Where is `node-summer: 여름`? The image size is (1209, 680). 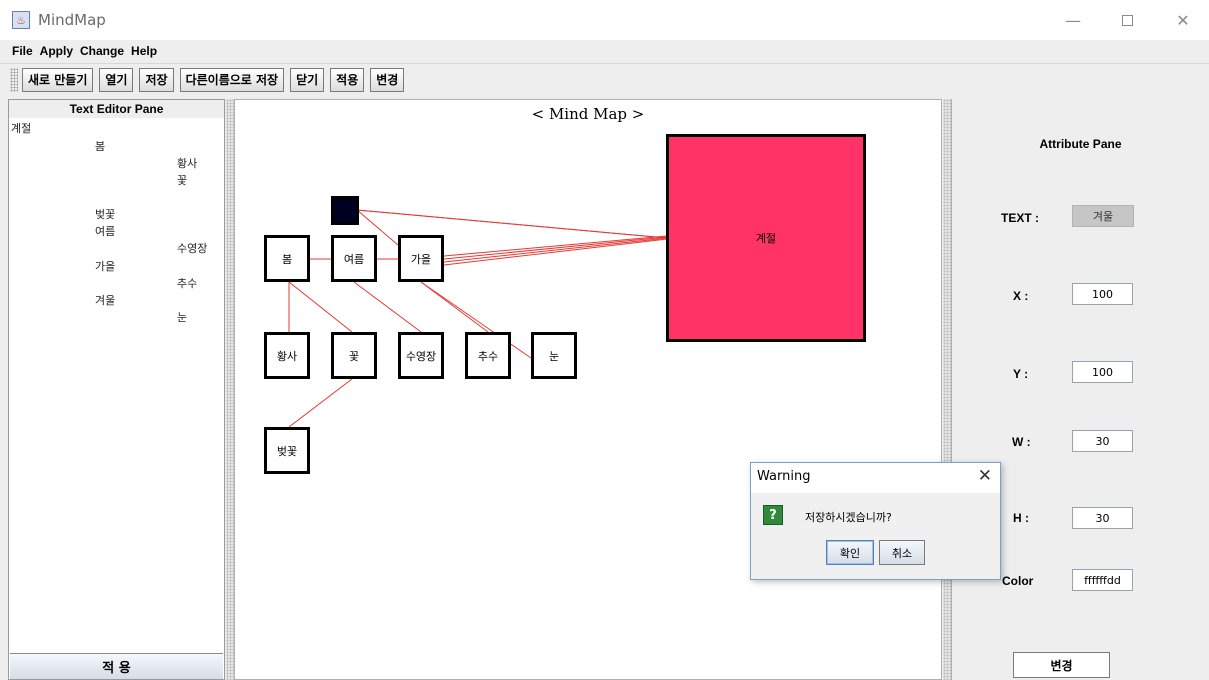
node-summer: 여름 is located at coordinates (354, 258).